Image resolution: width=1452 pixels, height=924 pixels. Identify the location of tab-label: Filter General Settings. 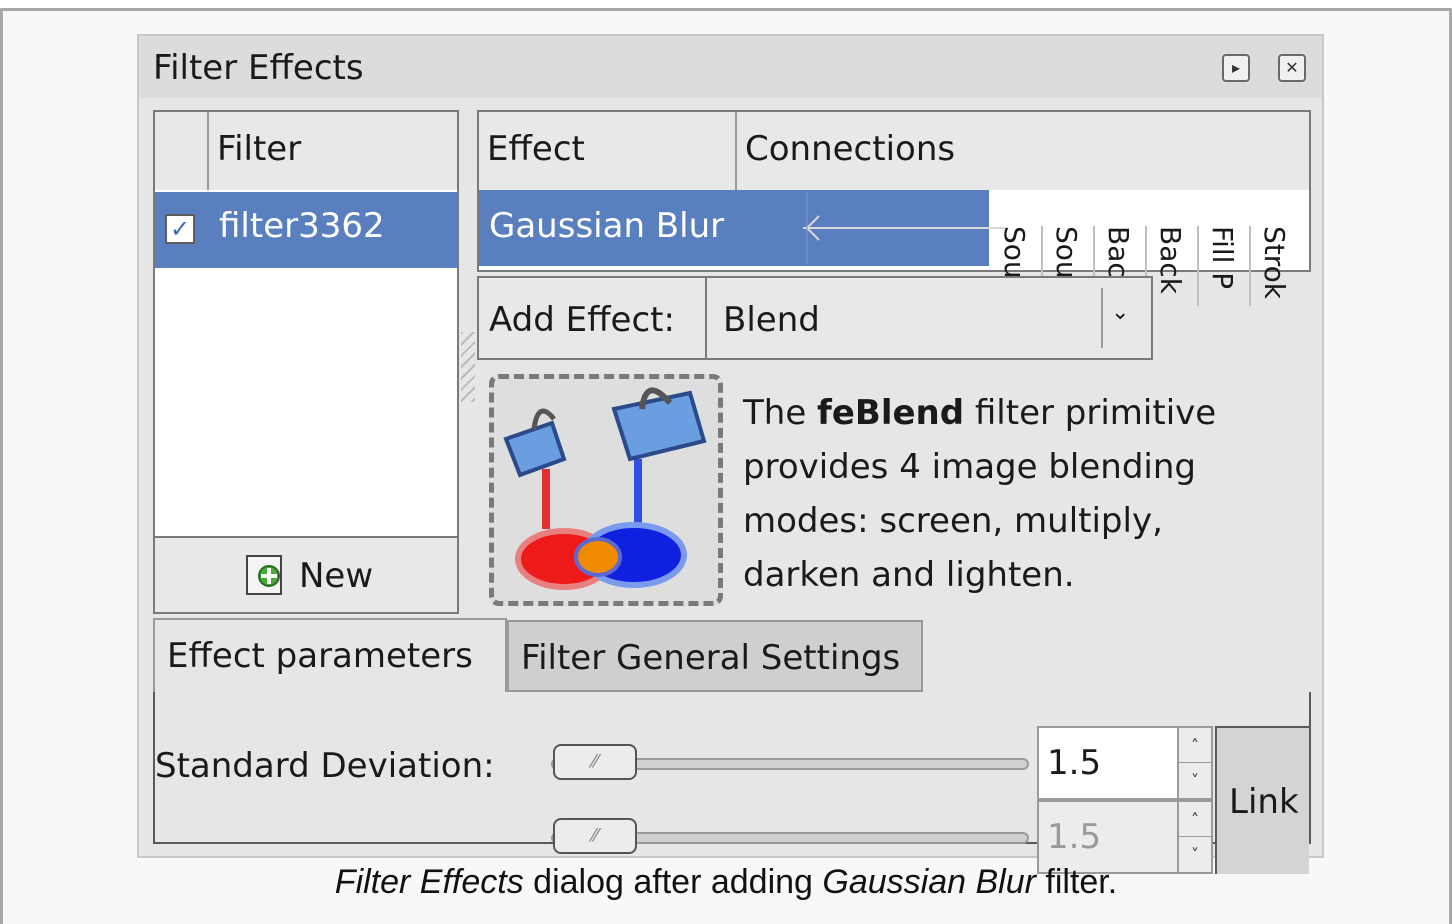
(711, 658).